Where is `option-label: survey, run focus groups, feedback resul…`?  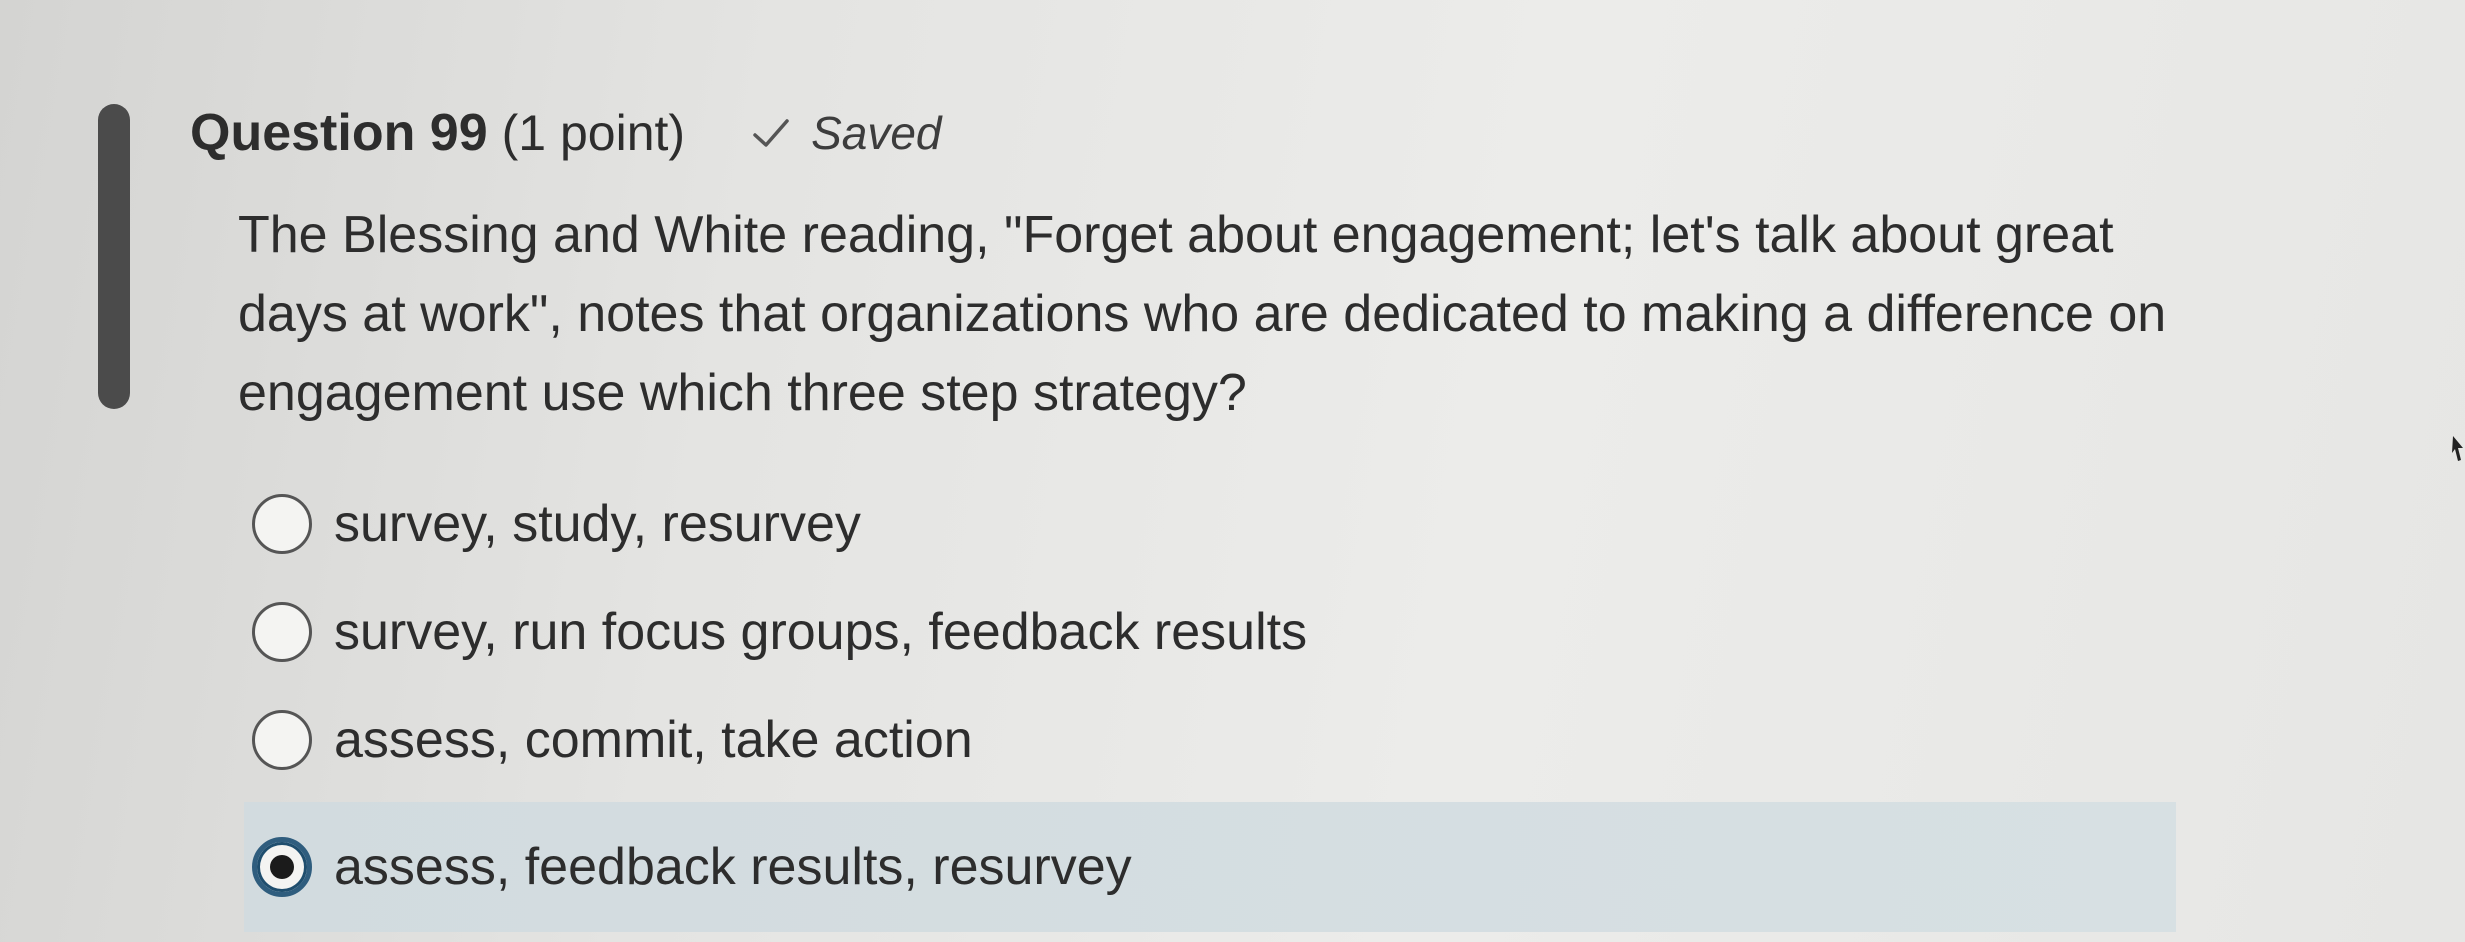
option-label: survey, run focus groups, feedback resul… is located at coordinates (821, 632).